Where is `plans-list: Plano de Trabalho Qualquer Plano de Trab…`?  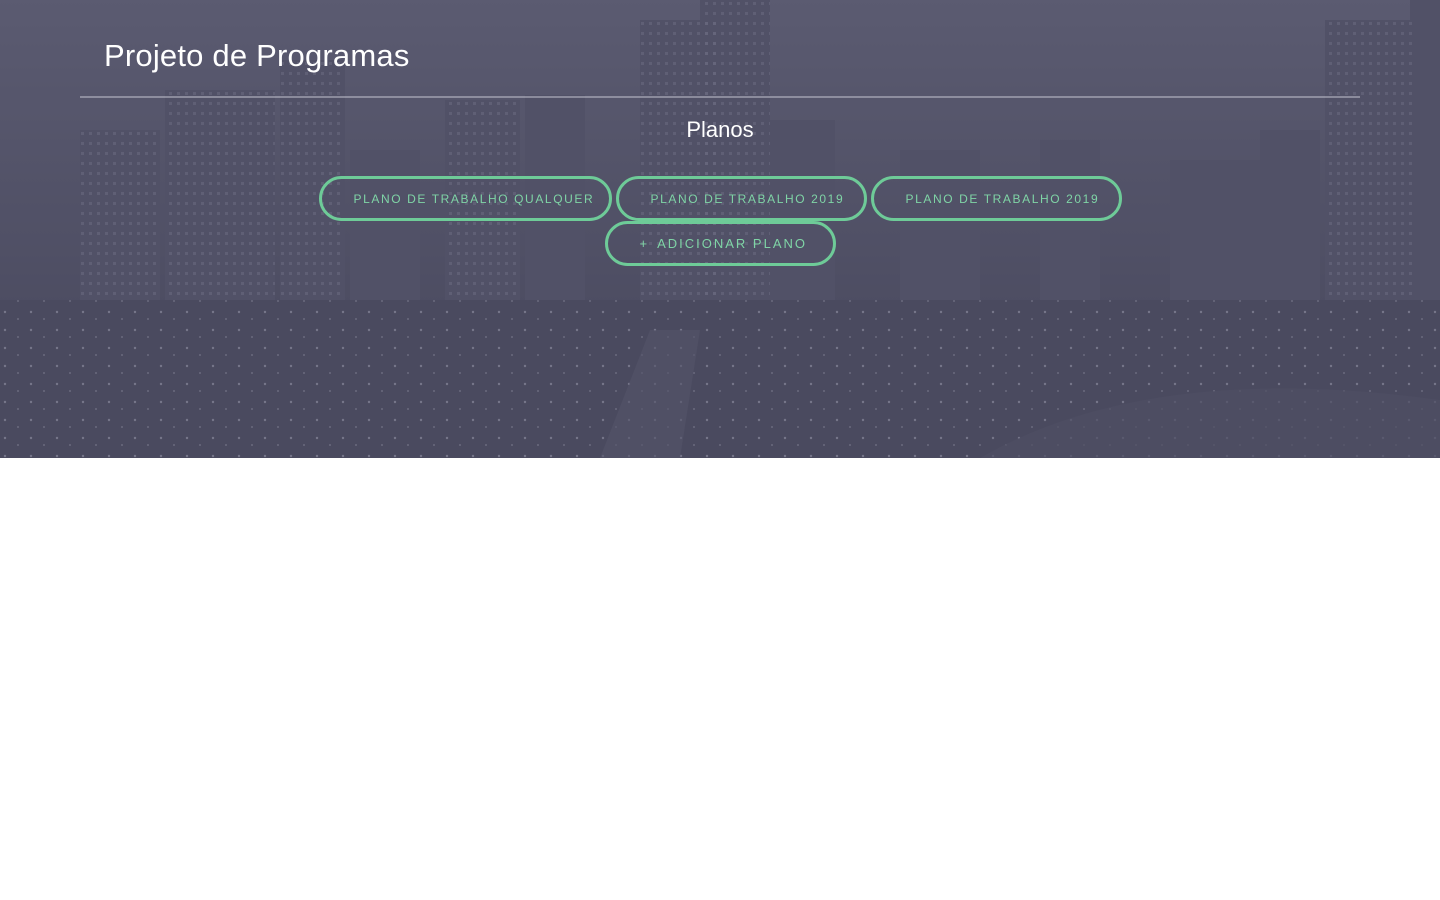 plans-list: Plano de Trabalho Qualquer Plano de Trab… is located at coordinates (720, 198).